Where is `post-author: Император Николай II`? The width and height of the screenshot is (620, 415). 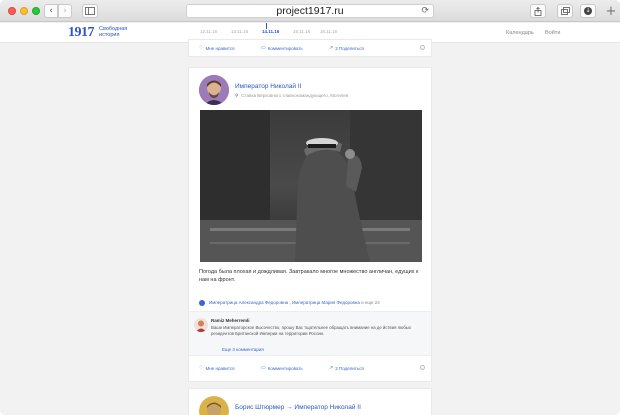 post-author: Император Николай II is located at coordinates (268, 86).